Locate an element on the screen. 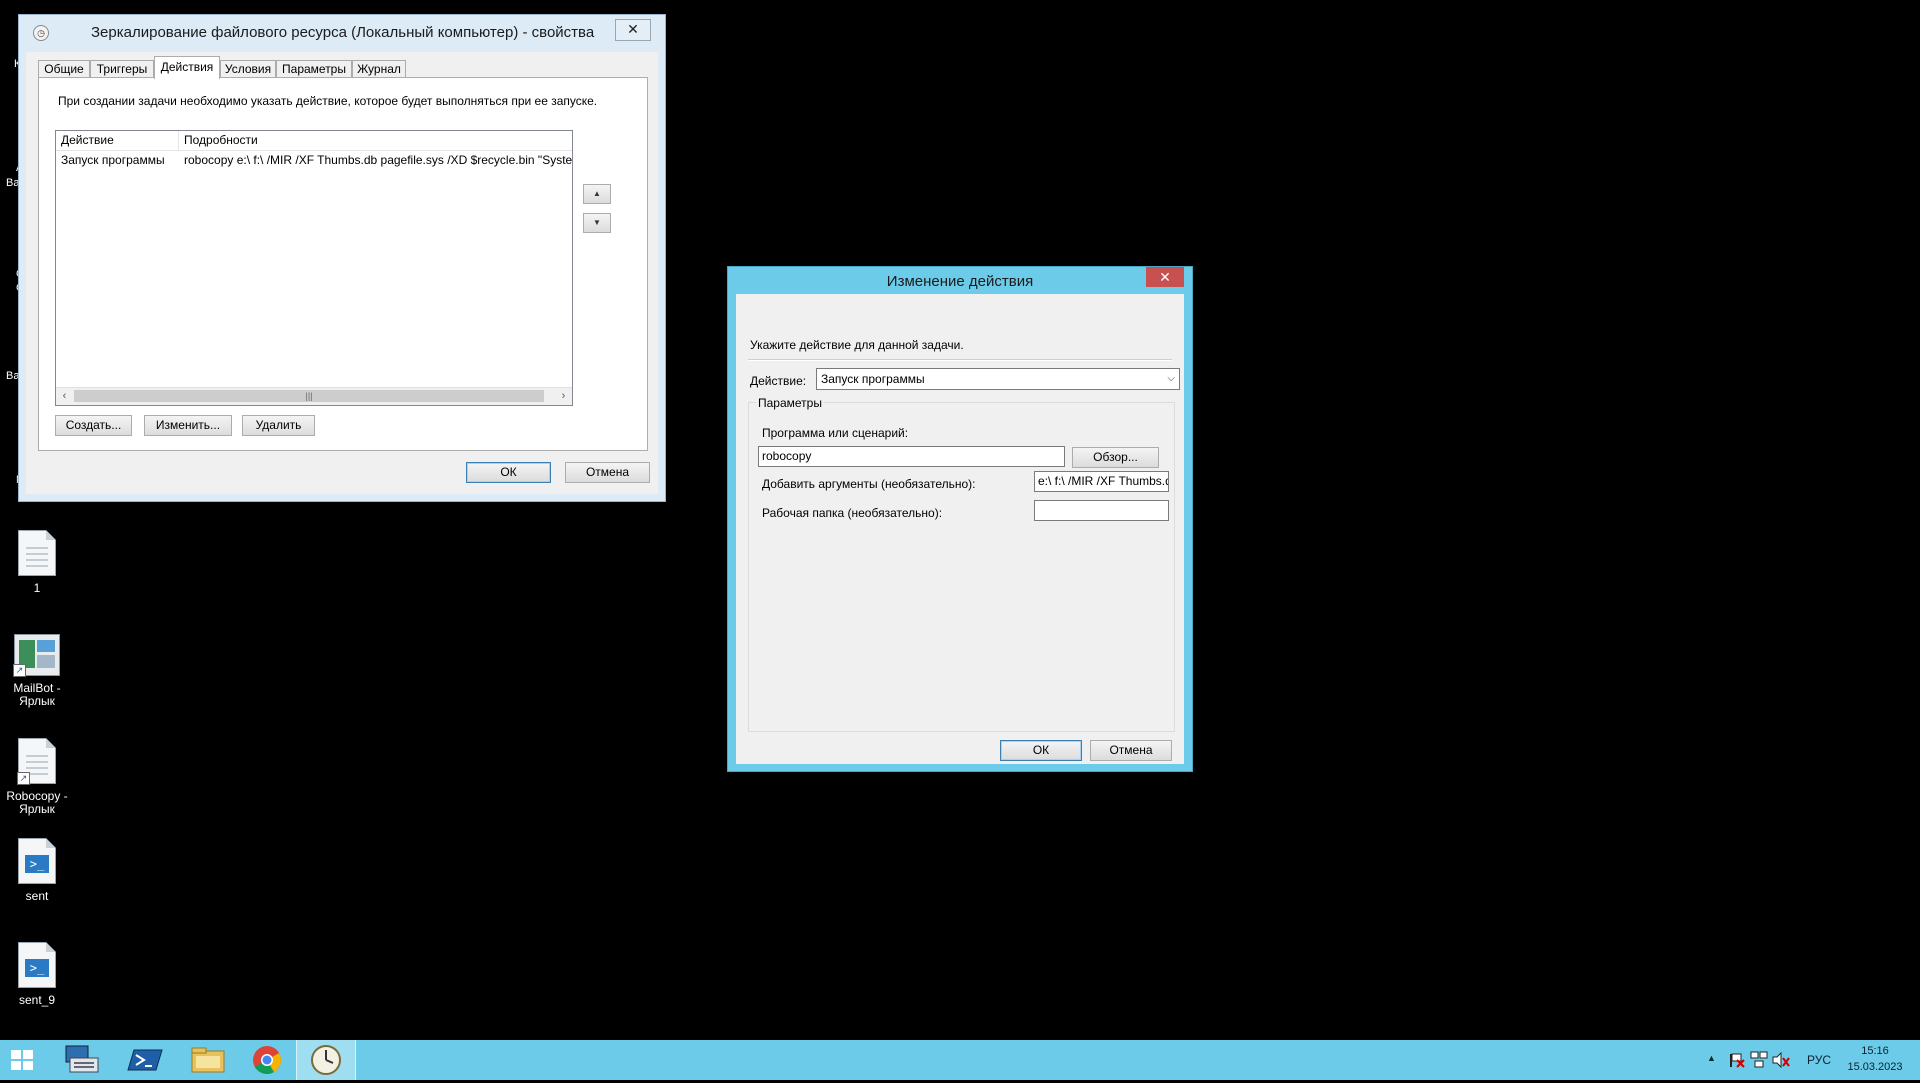 This screenshot has width=1920, height=1083. desktop-icon-label: sent_9 is located at coordinates (37, 1000).